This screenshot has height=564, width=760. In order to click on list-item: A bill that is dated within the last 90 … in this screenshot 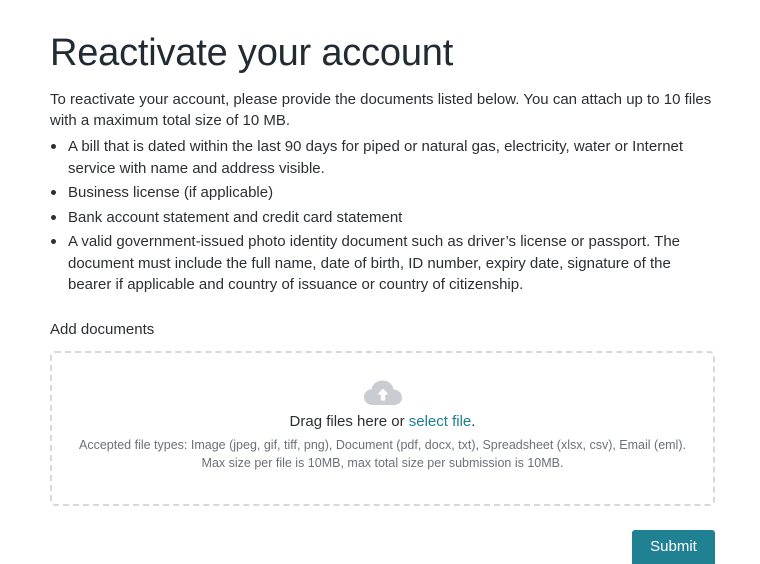, I will do `click(382, 157)`.